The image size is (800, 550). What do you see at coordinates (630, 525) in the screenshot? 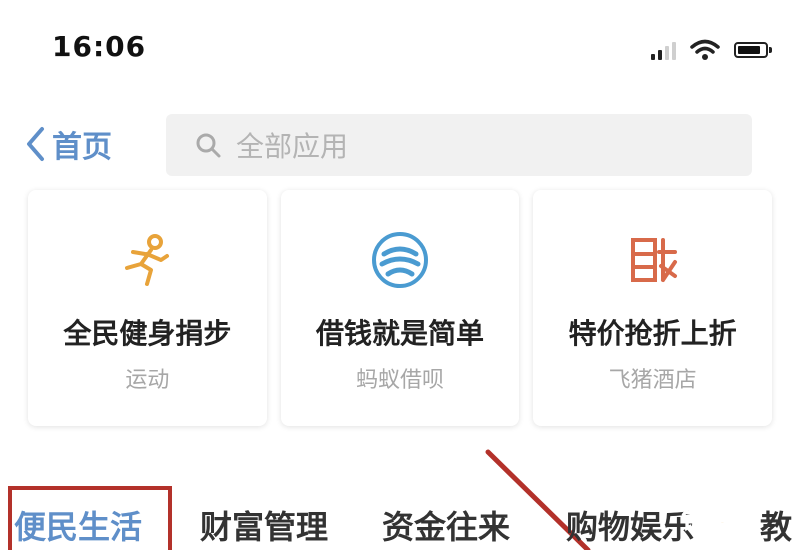
I see `tab-shopping-entertainment: 购物娱乐` at bounding box center [630, 525].